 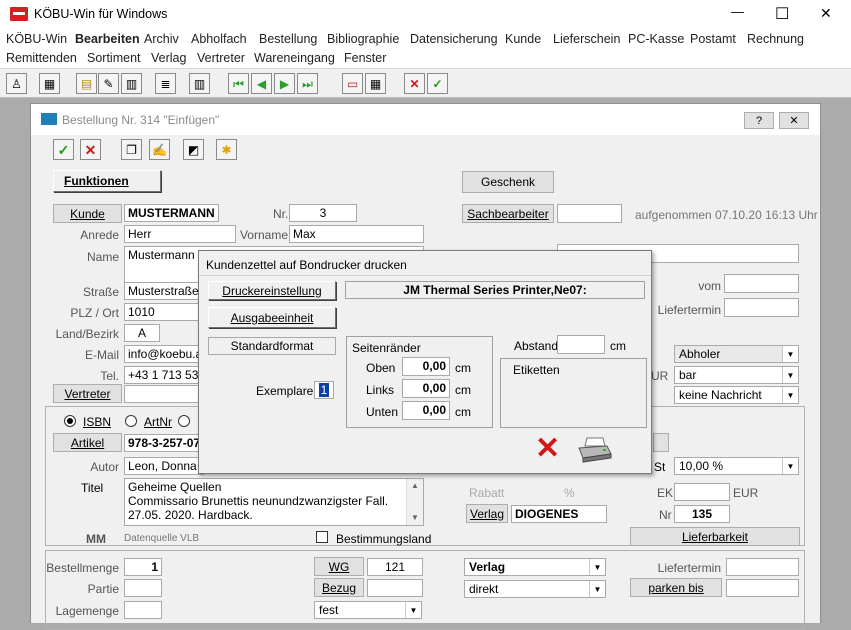 What do you see at coordinates (36, 39) in the screenshot?
I see `menu-koebuwin: KÖBU-Win` at bounding box center [36, 39].